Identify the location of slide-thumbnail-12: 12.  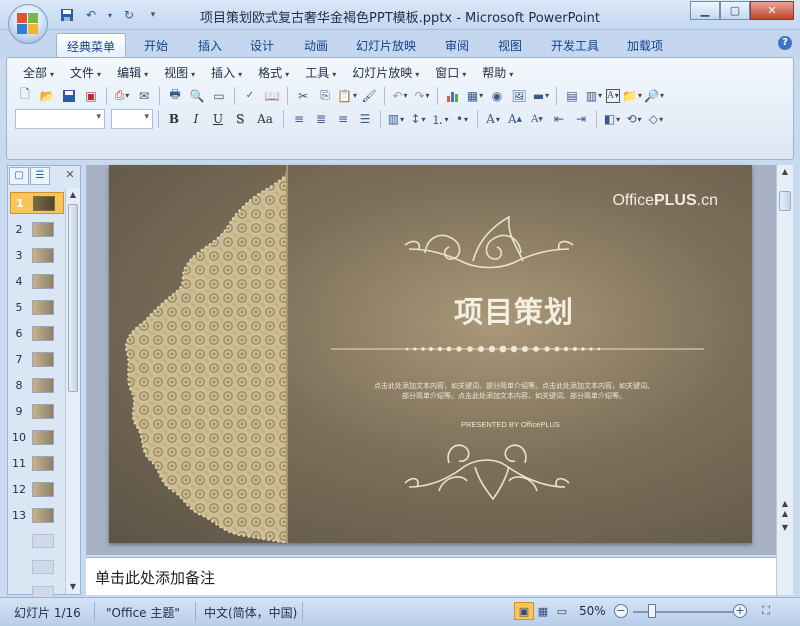
(37, 489).